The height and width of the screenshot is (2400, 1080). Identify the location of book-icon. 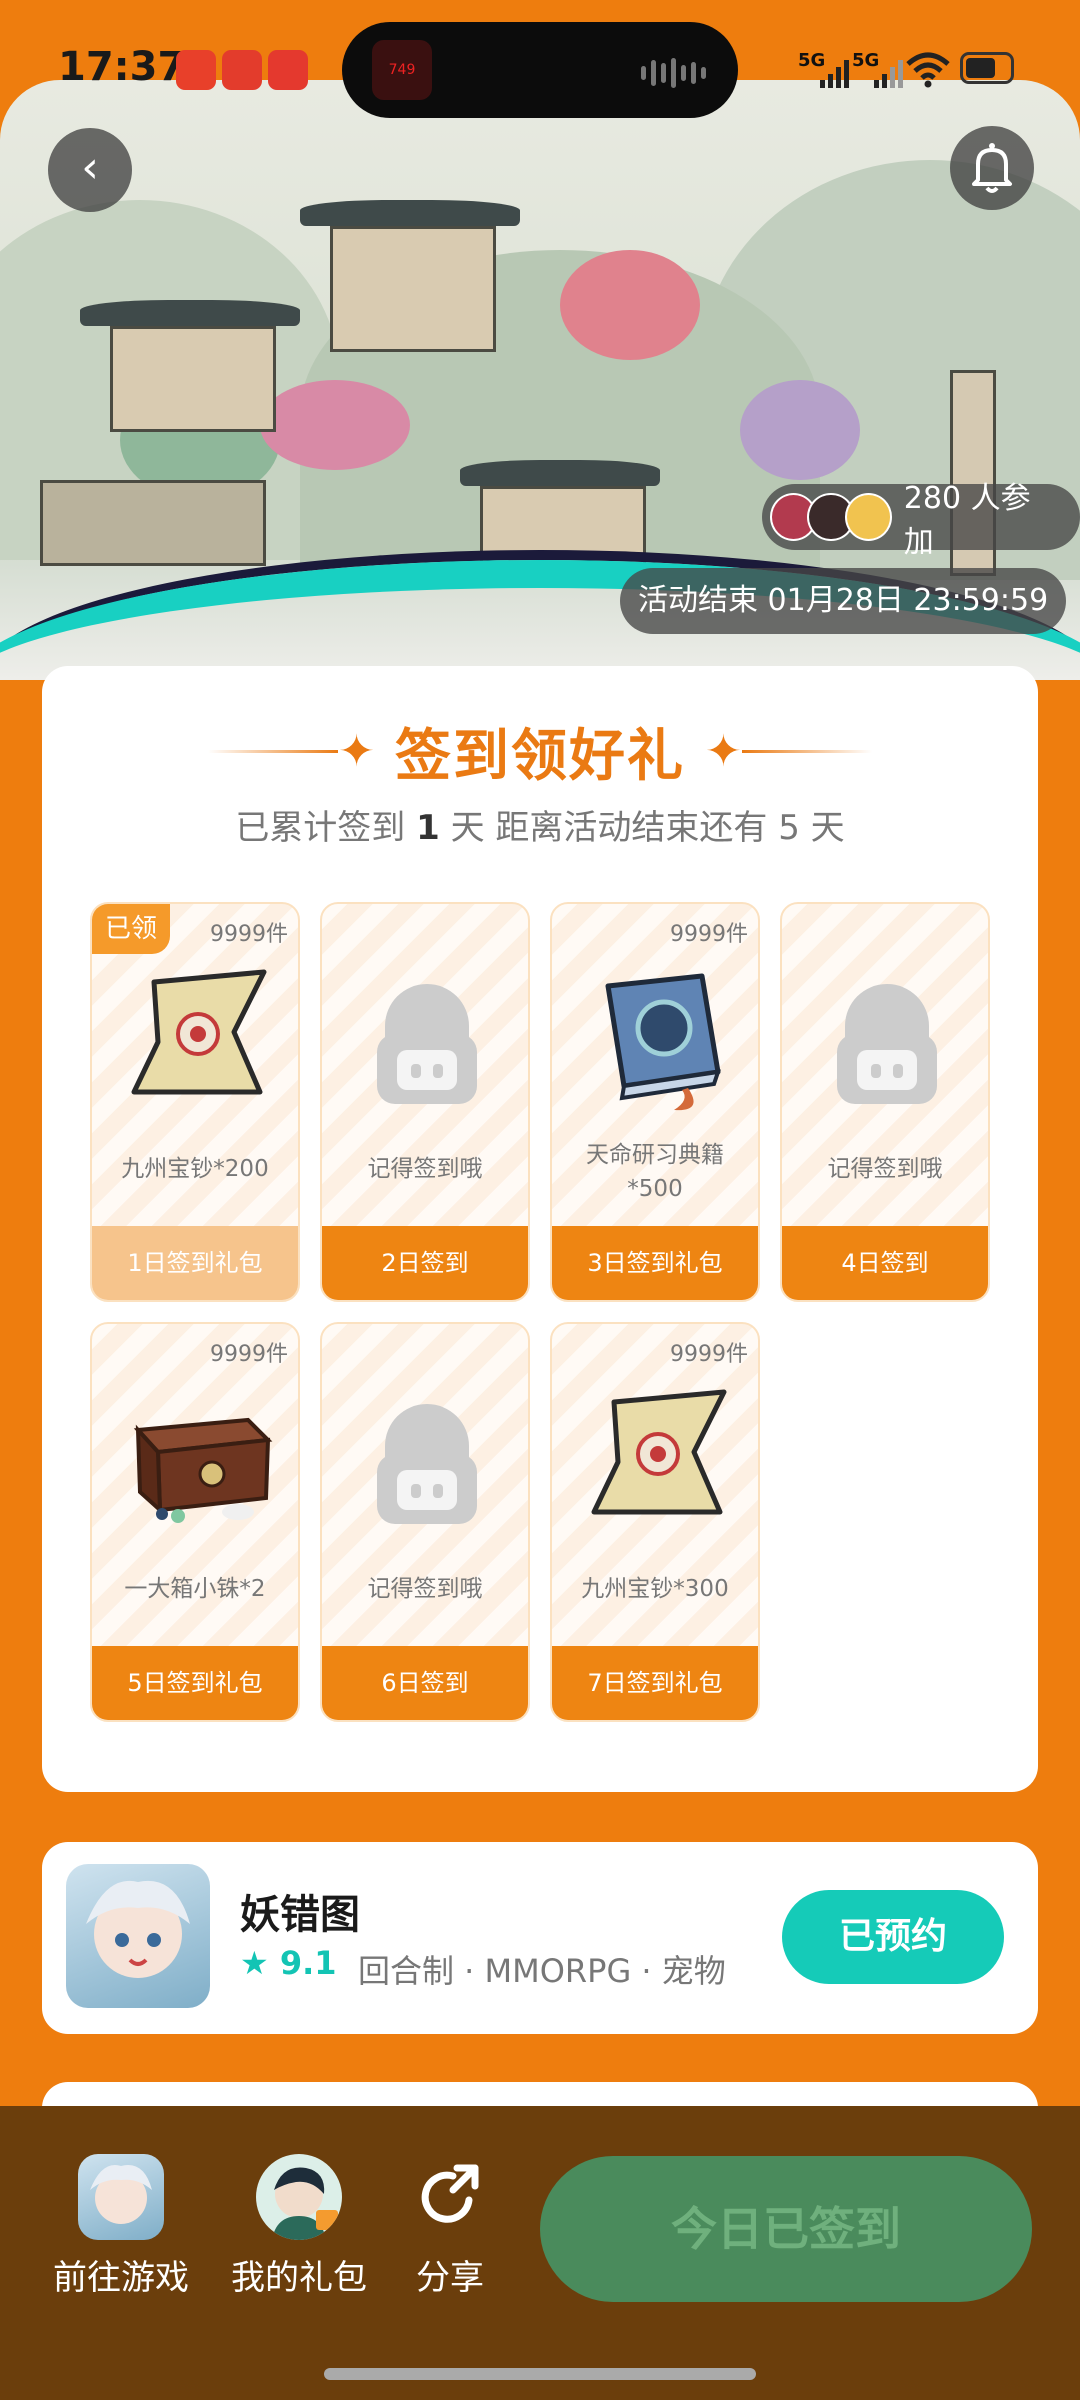
(663, 1042).